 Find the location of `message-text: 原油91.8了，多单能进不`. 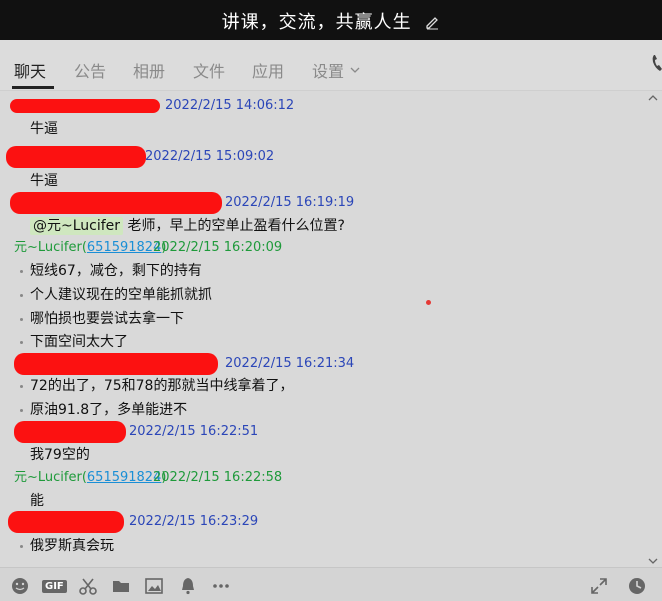

message-text: 原油91.8了，多单能进不 is located at coordinates (109, 410).